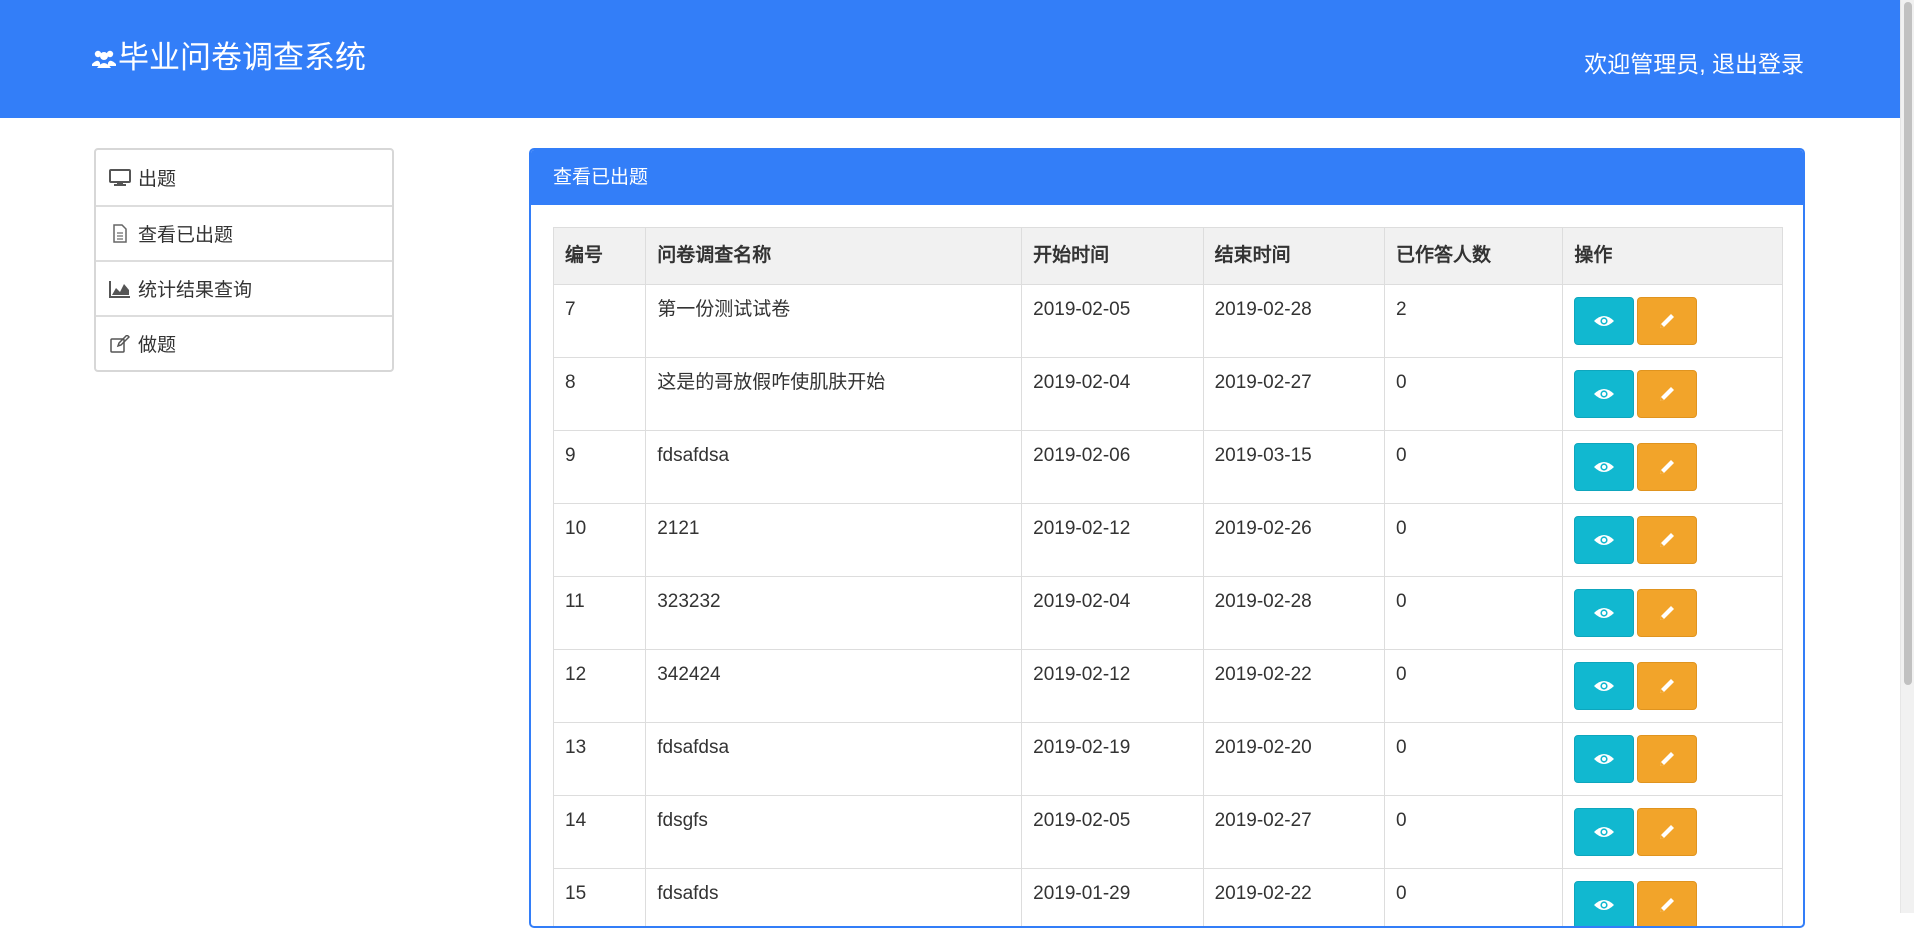 The width and height of the screenshot is (1914, 928). What do you see at coordinates (834, 686) in the screenshot?
I see `cell-name: 342424` at bounding box center [834, 686].